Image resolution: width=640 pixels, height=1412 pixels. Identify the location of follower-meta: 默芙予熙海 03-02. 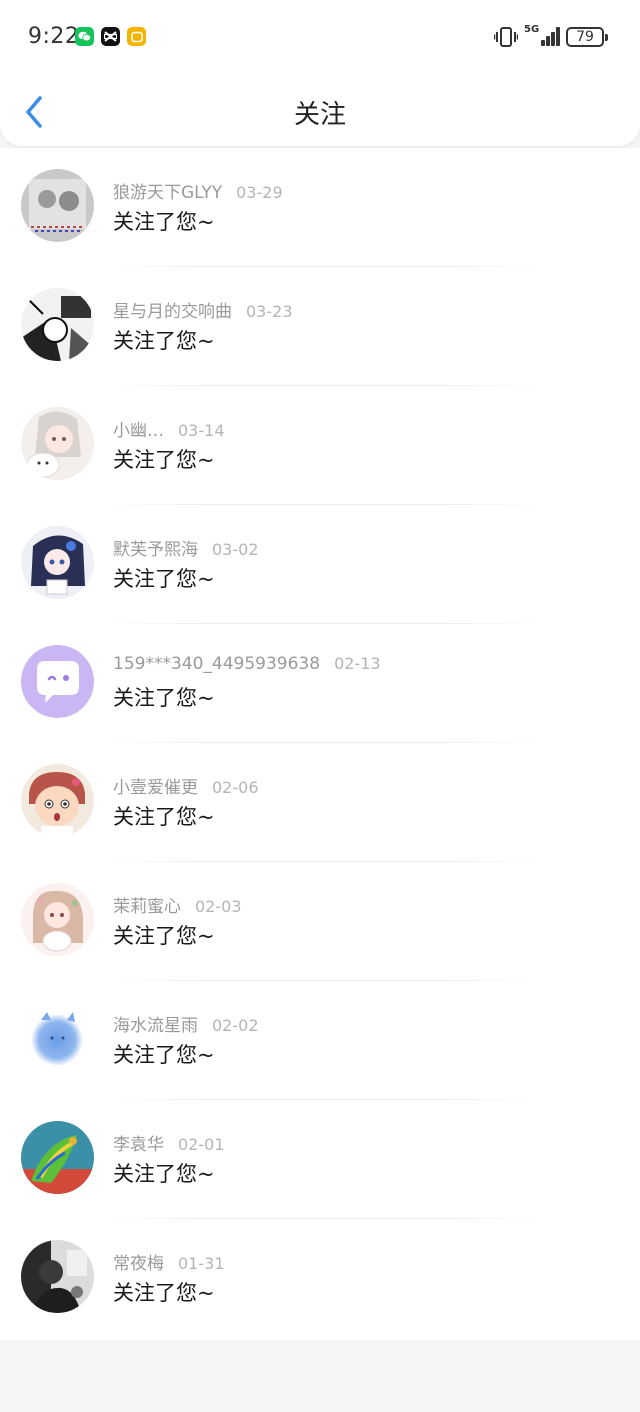
(186, 547).